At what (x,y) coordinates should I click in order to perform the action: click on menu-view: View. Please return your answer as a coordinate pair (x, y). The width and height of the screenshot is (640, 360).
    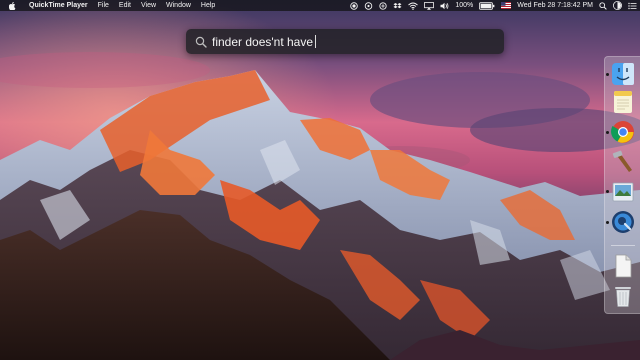
    Looking at the image, I should click on (148, 5).